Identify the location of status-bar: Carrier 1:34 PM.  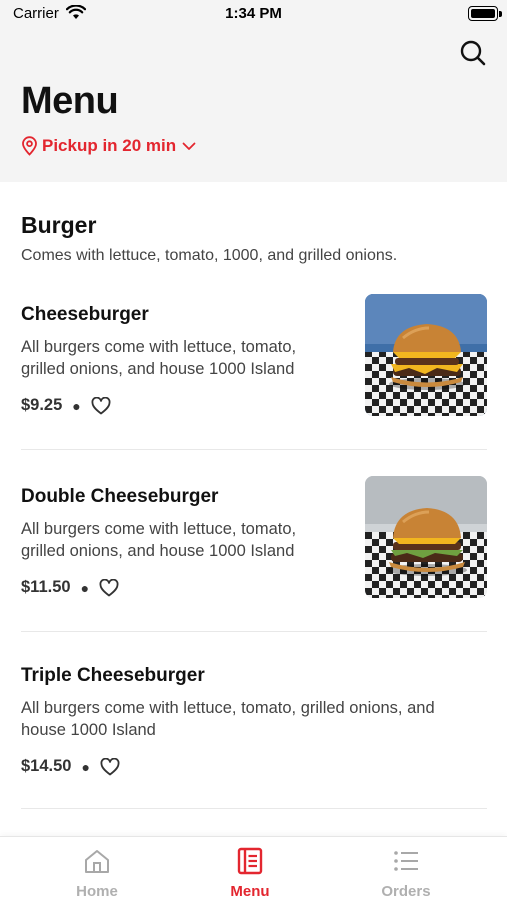
(253, 14).